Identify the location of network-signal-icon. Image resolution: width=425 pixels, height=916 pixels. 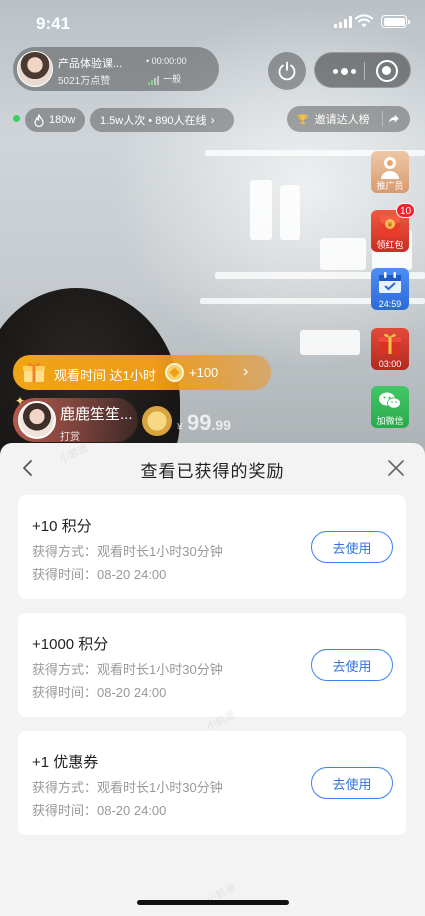
(153, 80).